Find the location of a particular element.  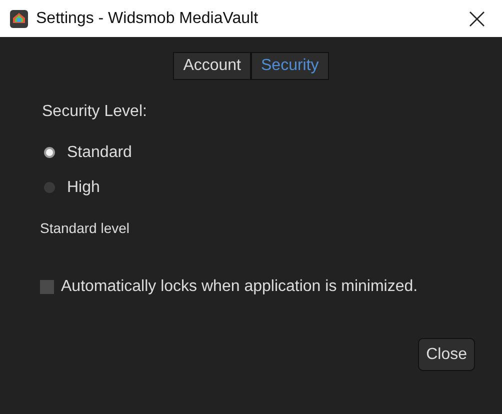

checkbox-label: Automatically locks when application is minimized. is located at coordinates (239, 287).